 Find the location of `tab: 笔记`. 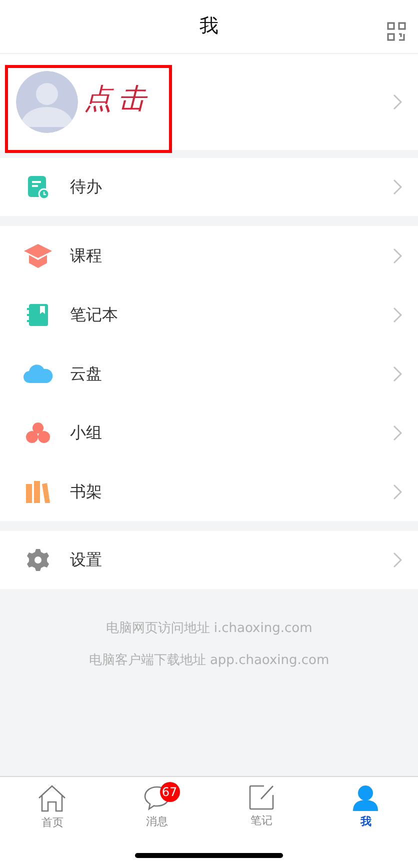

tab: 笔记 is located at coordinates (261, 806).